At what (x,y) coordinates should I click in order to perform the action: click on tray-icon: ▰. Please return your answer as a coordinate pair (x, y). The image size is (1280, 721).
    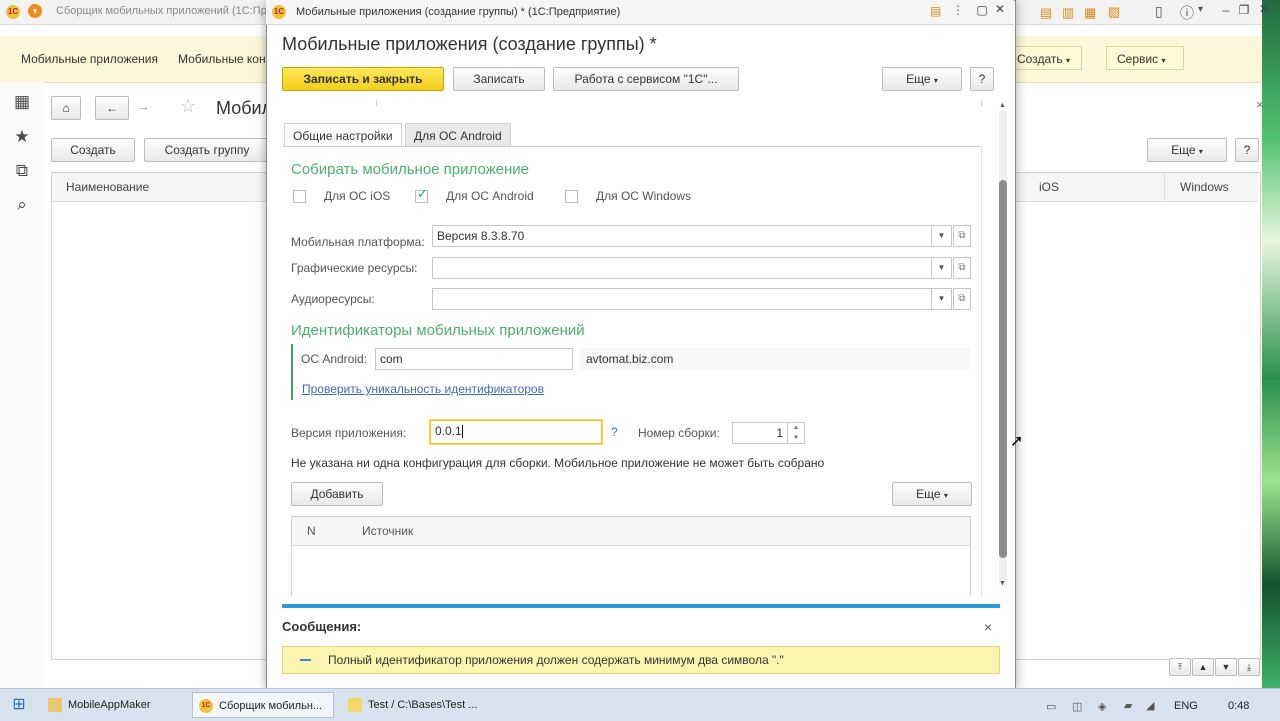
    Looking at the image, I should click on (1128, 705).